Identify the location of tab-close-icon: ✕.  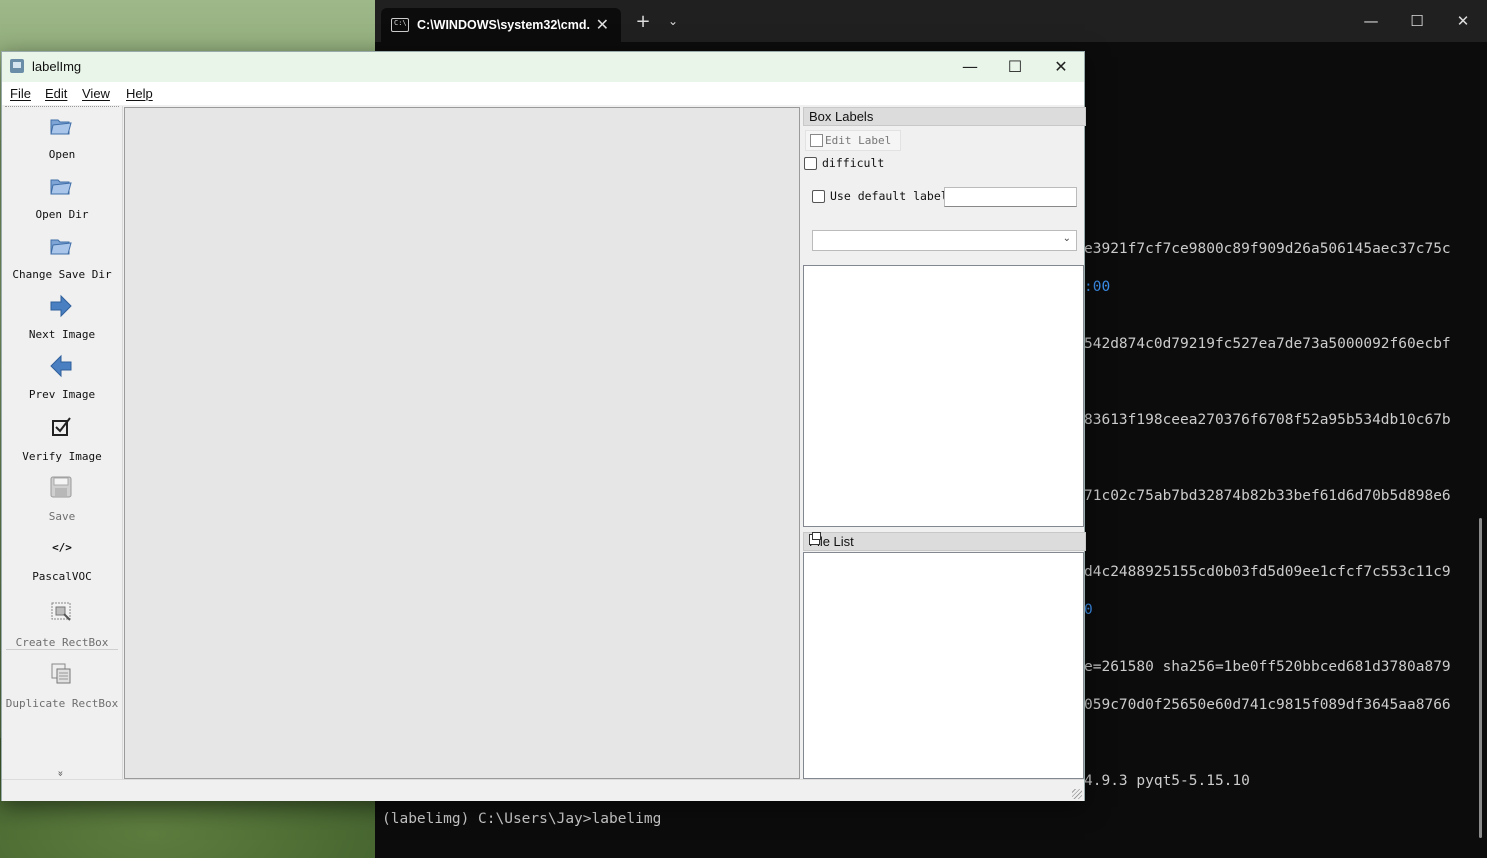
(602, 25).